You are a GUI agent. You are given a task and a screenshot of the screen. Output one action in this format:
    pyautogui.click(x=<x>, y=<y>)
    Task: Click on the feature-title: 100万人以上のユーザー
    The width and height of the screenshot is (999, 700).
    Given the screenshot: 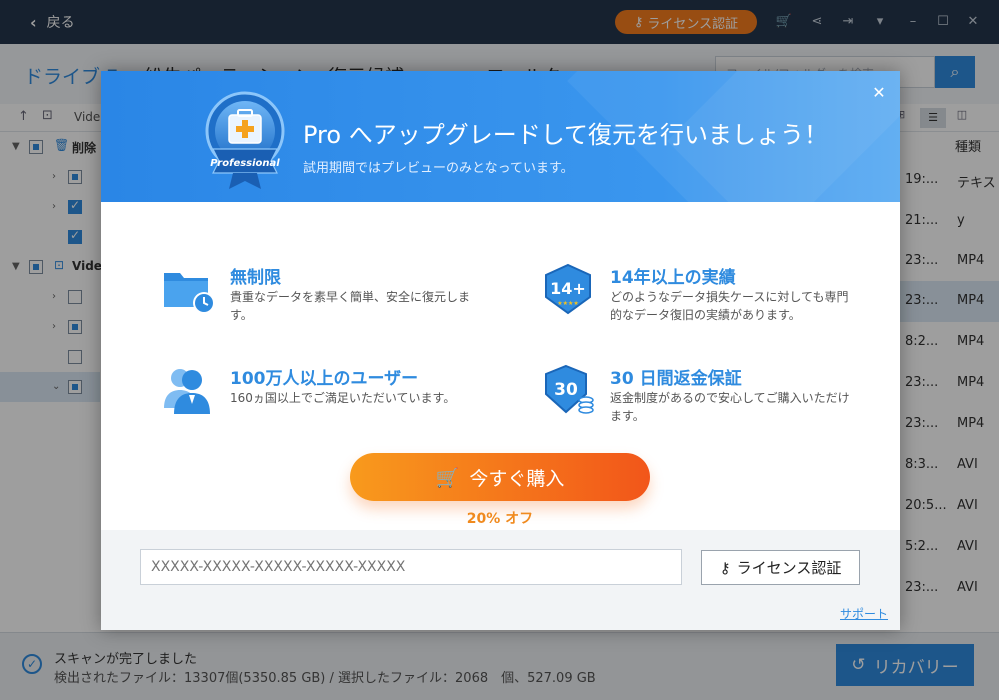 What is the action you would take?
    pyautogui.click(x=324, y=379)
    